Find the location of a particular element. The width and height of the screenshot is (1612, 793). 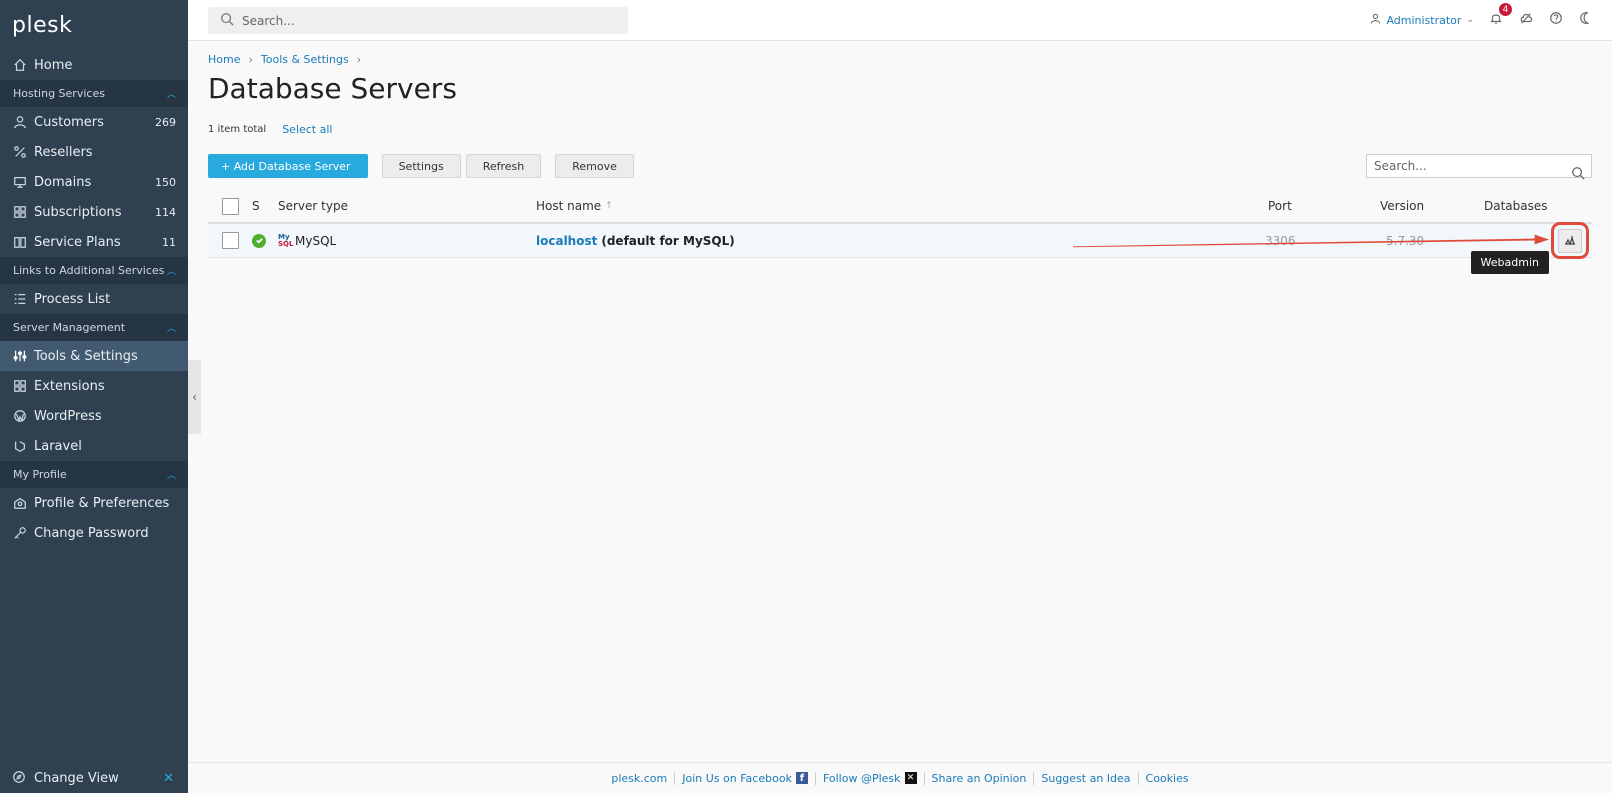

list-icon is located at coordinates (20, 299).